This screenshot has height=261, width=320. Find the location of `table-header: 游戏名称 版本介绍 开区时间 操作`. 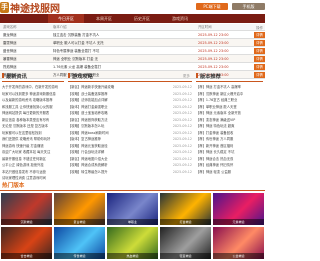

table-header: 游戏名称 版本介绍 开区时间 操作 is located at coordinates (132, 27).